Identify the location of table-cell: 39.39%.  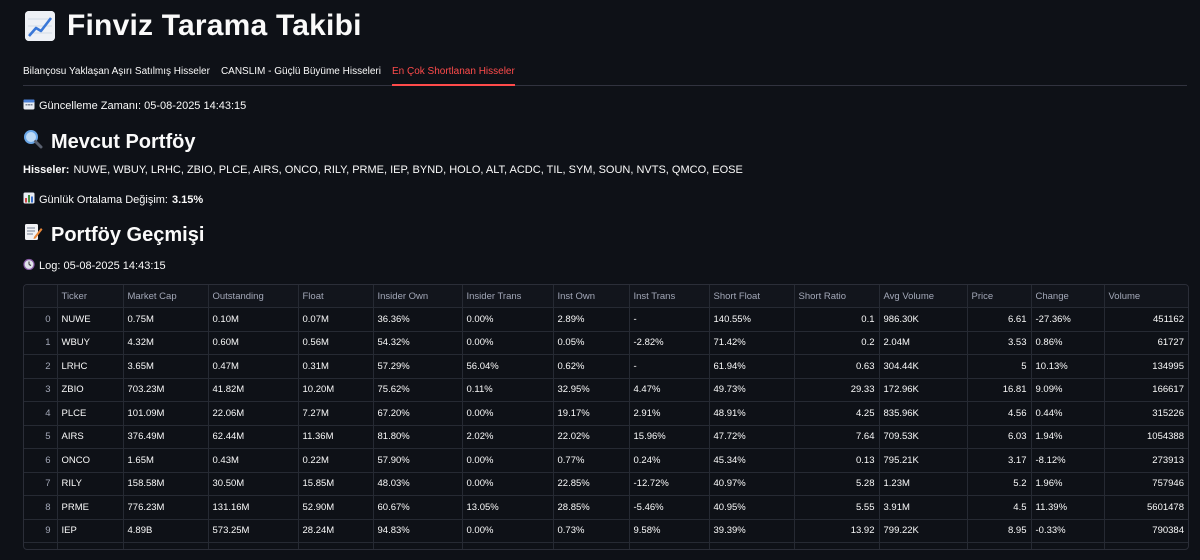
(752, 531).